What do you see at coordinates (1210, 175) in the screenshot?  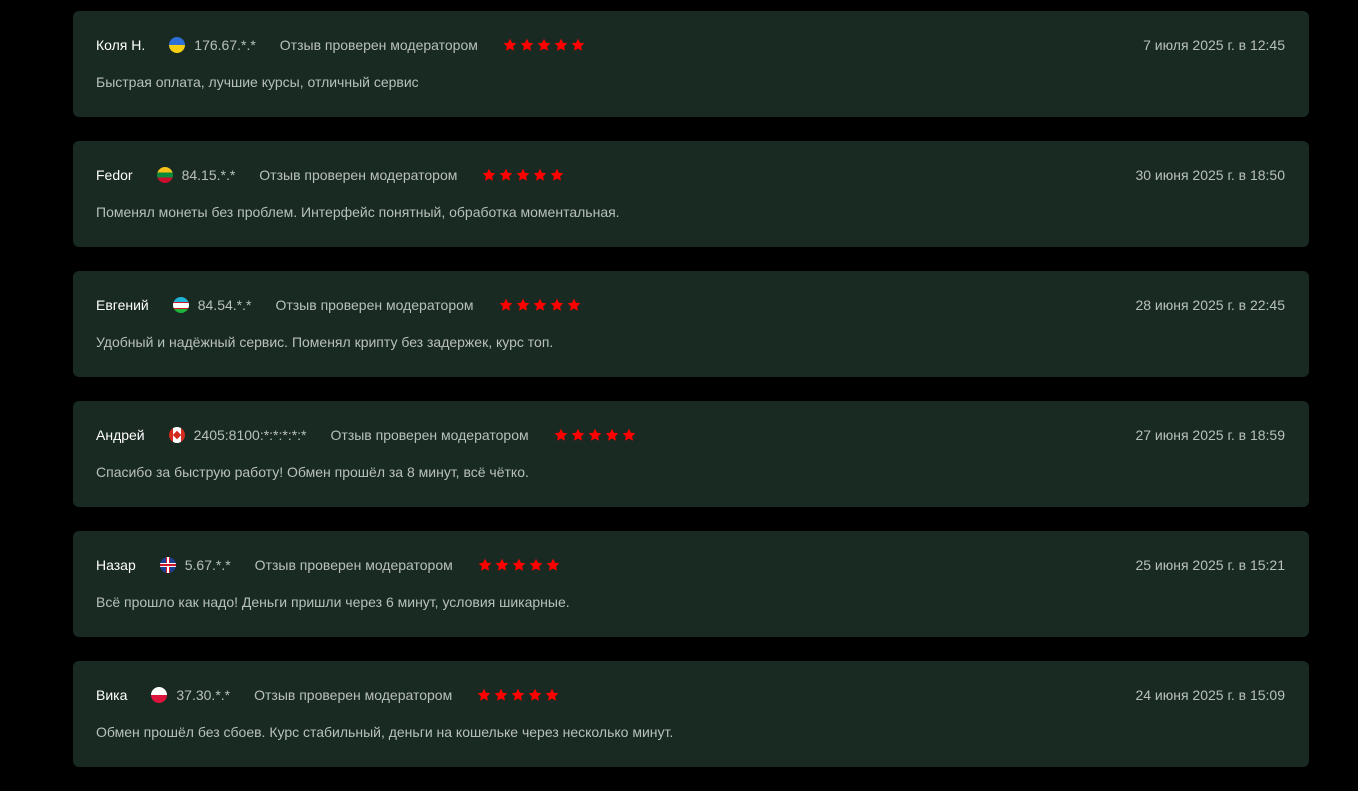 I see `review-date: 30 июня 2025 г. в 18:50` at bounding box center [1210, 175].